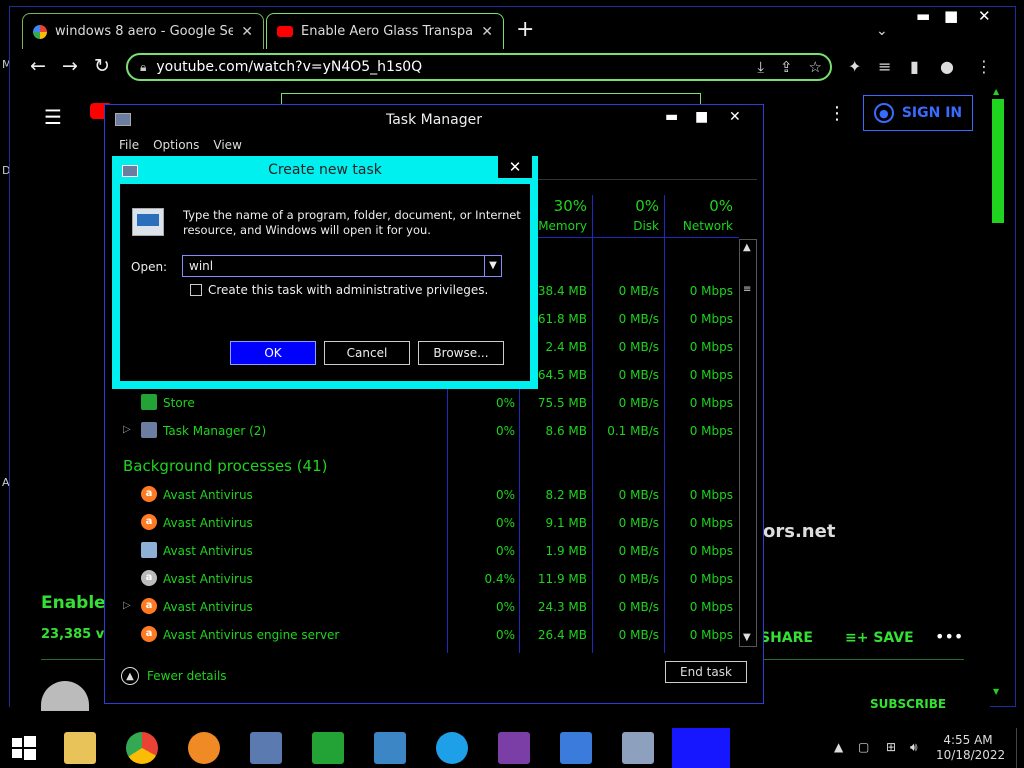 This screenshot has width=1024, height=768. What do you see at coordinates (514, 748) in the screenshot?
I see `trophy-icon` at bounding box center [514, 748].